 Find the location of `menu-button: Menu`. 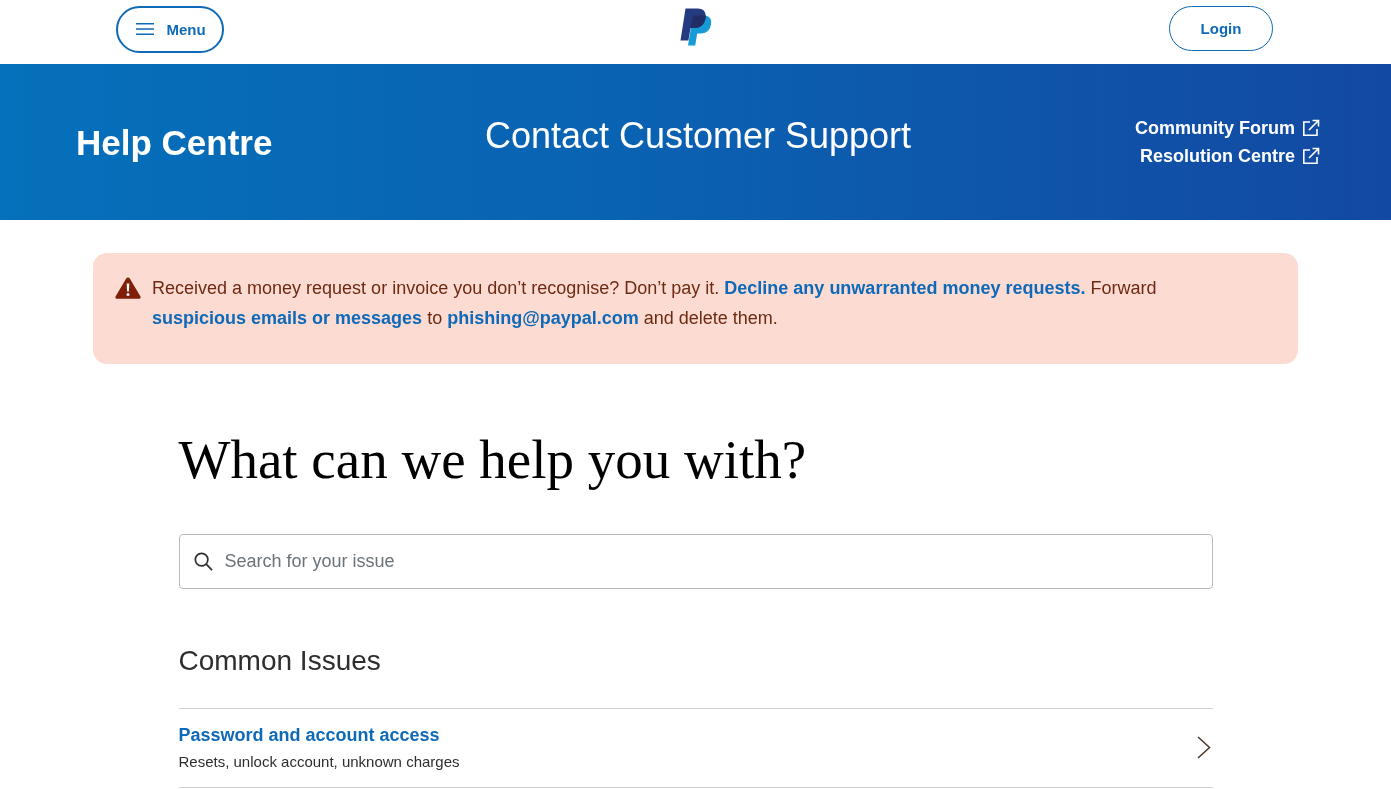

menu-button: Menu is located at coordinates (170, 29).